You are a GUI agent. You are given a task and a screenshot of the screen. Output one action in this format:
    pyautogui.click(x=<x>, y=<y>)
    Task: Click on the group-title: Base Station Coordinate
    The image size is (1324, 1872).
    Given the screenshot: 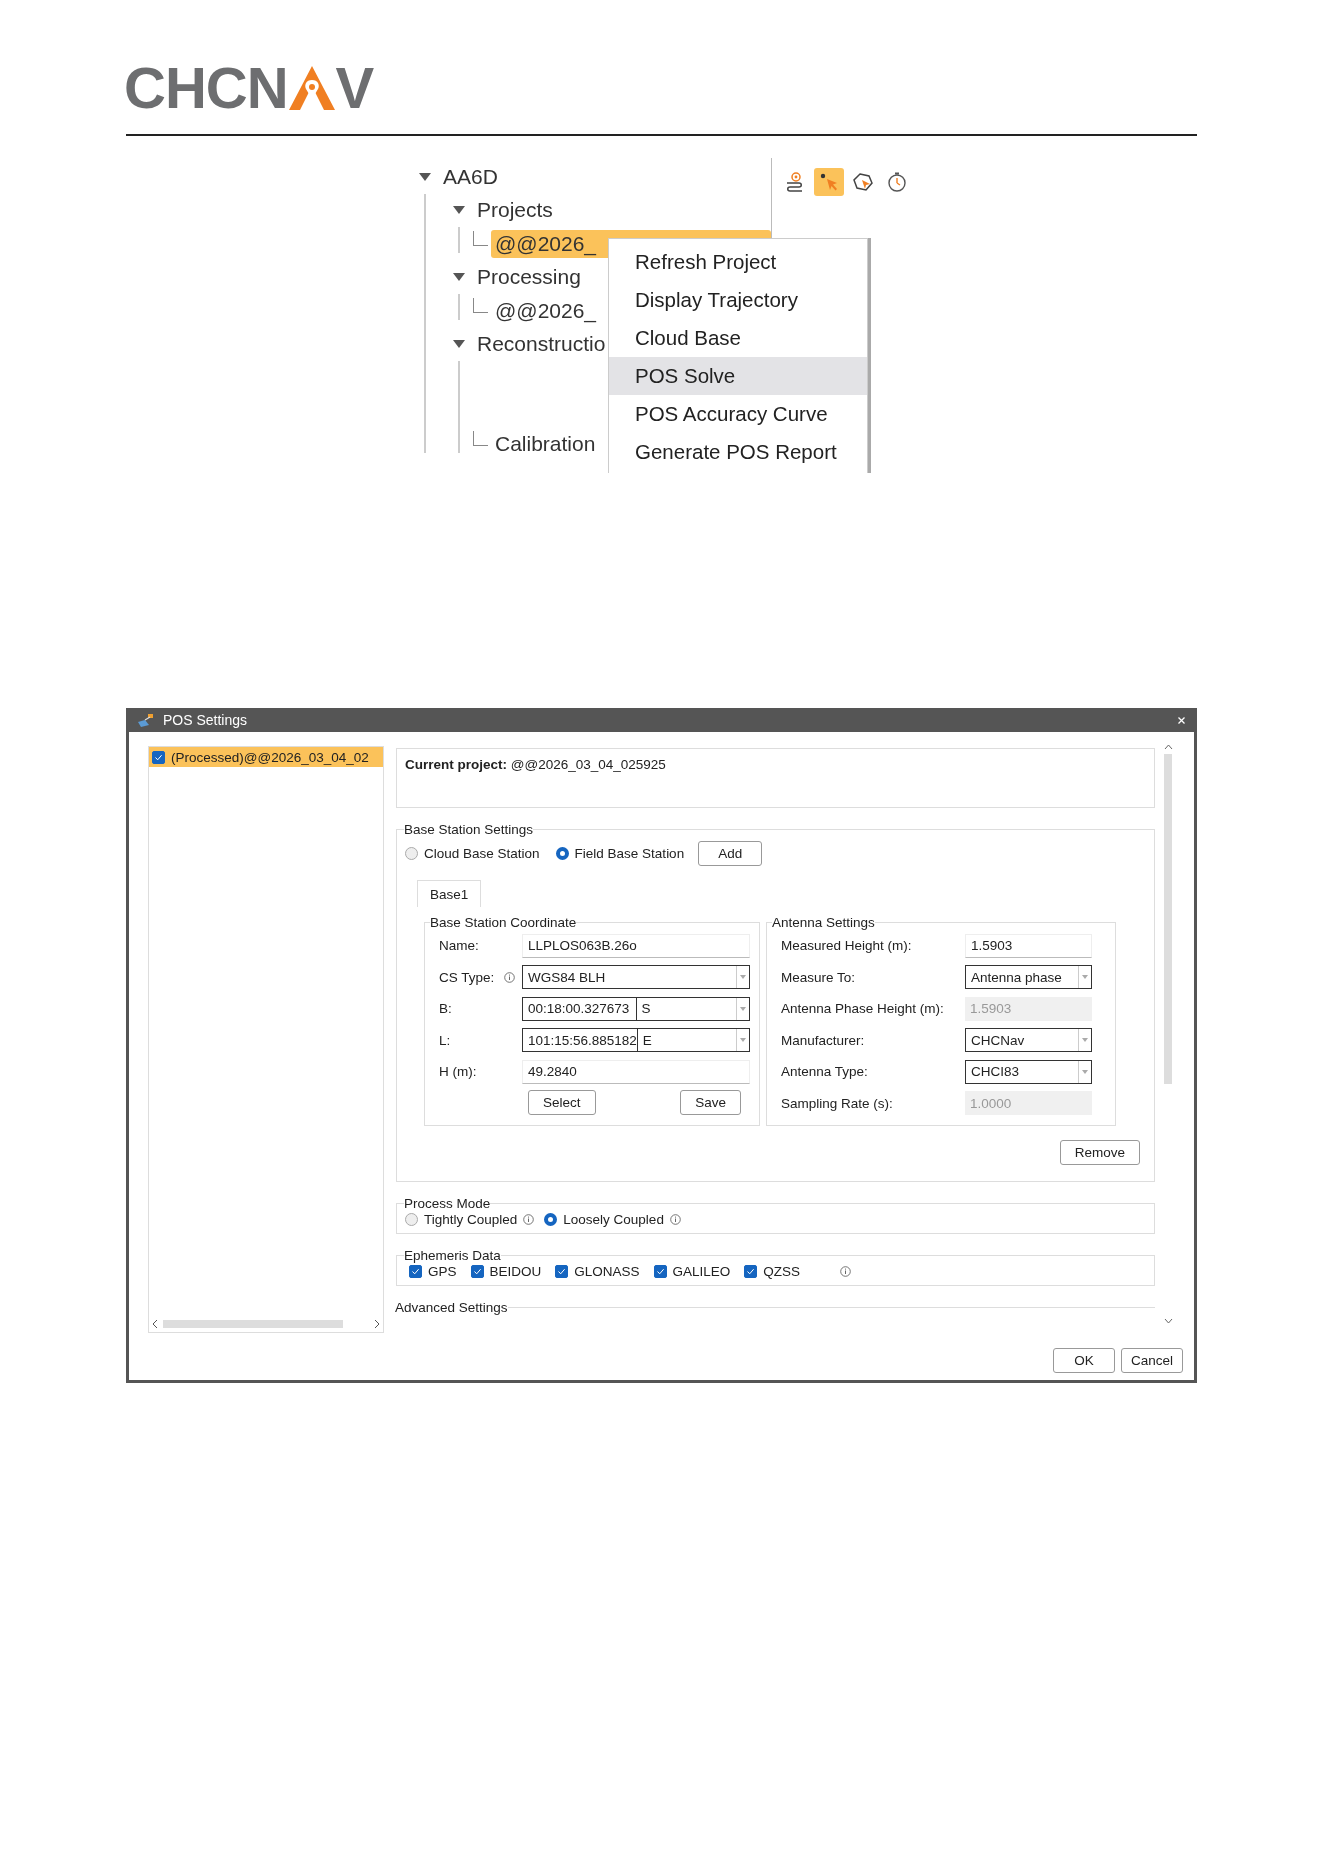 What is the action you would take?
    pyautogui.click(x=503, y=922)
    